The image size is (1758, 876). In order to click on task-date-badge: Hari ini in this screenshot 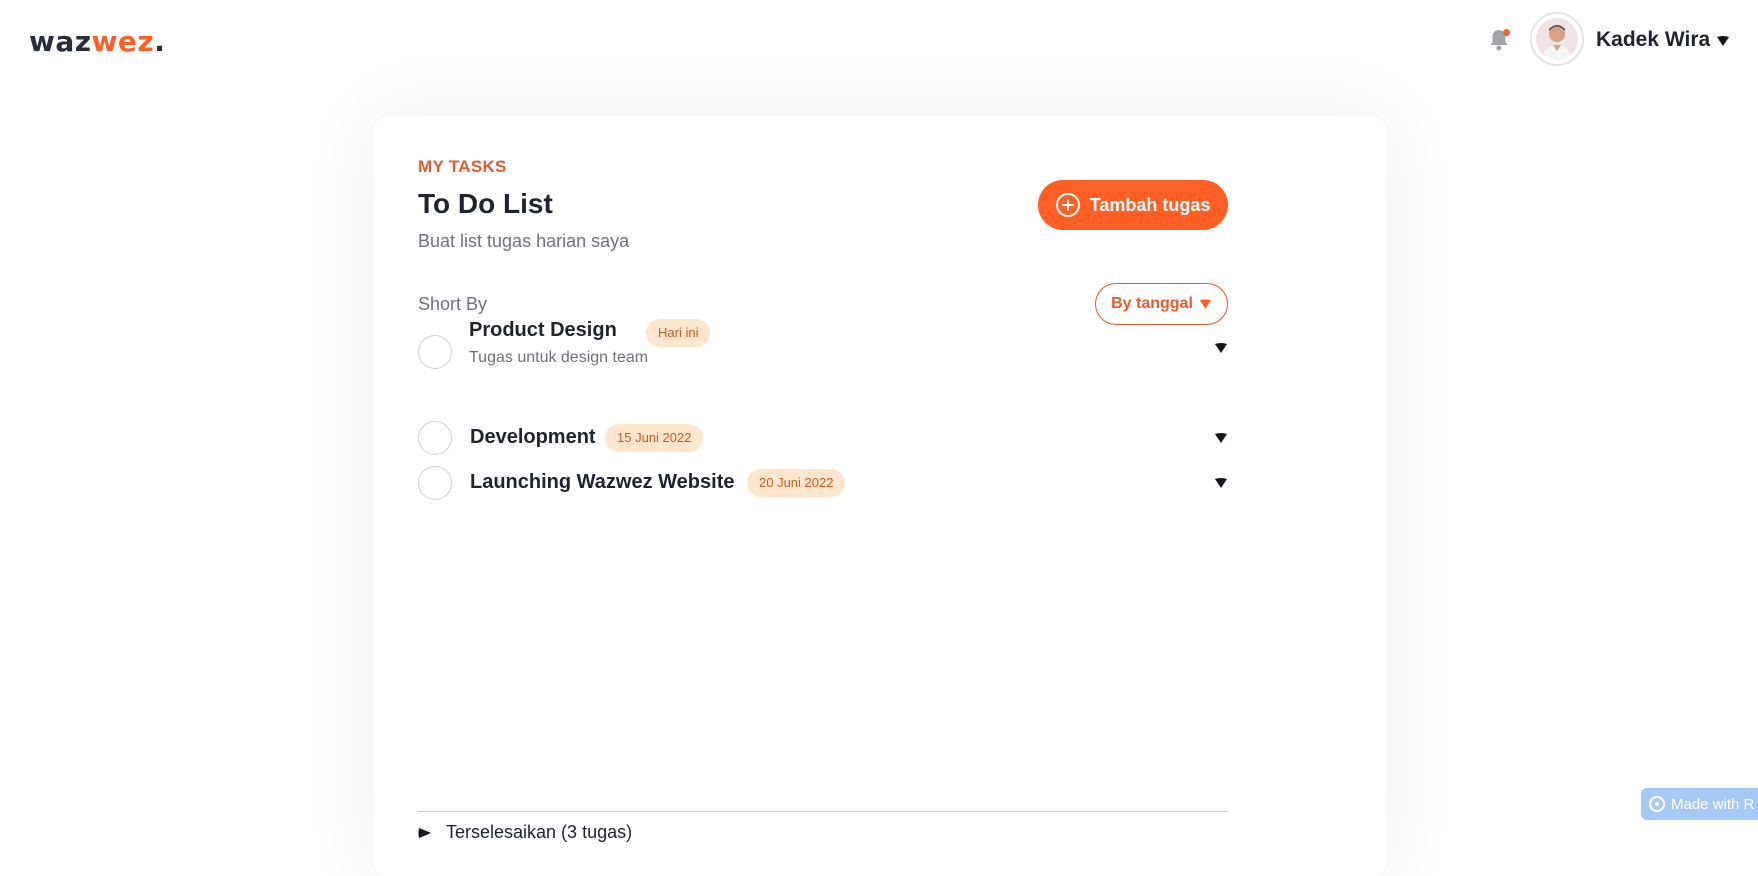, I will do `click(678, 333)`.